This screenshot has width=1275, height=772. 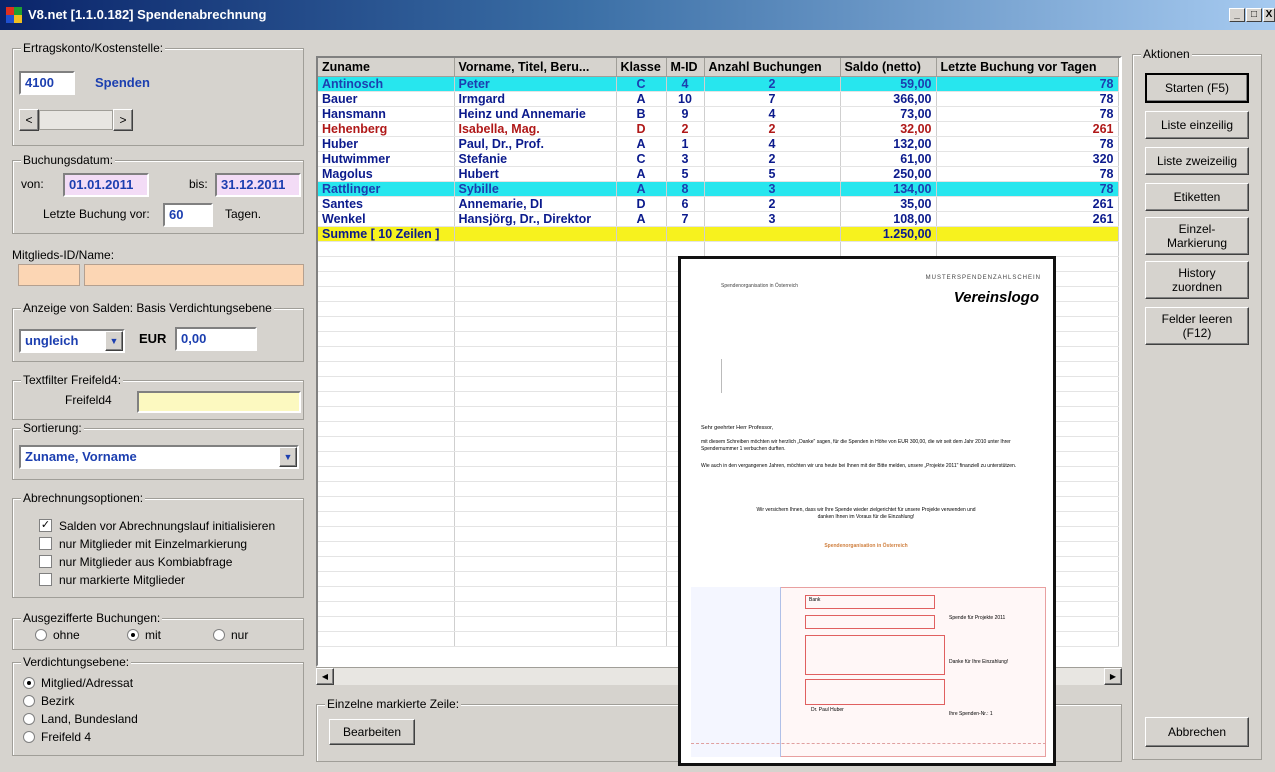 I want to click on table-row: Rattlinger Sybille A 8 3 134,00 78, so click(x=718, y=189).